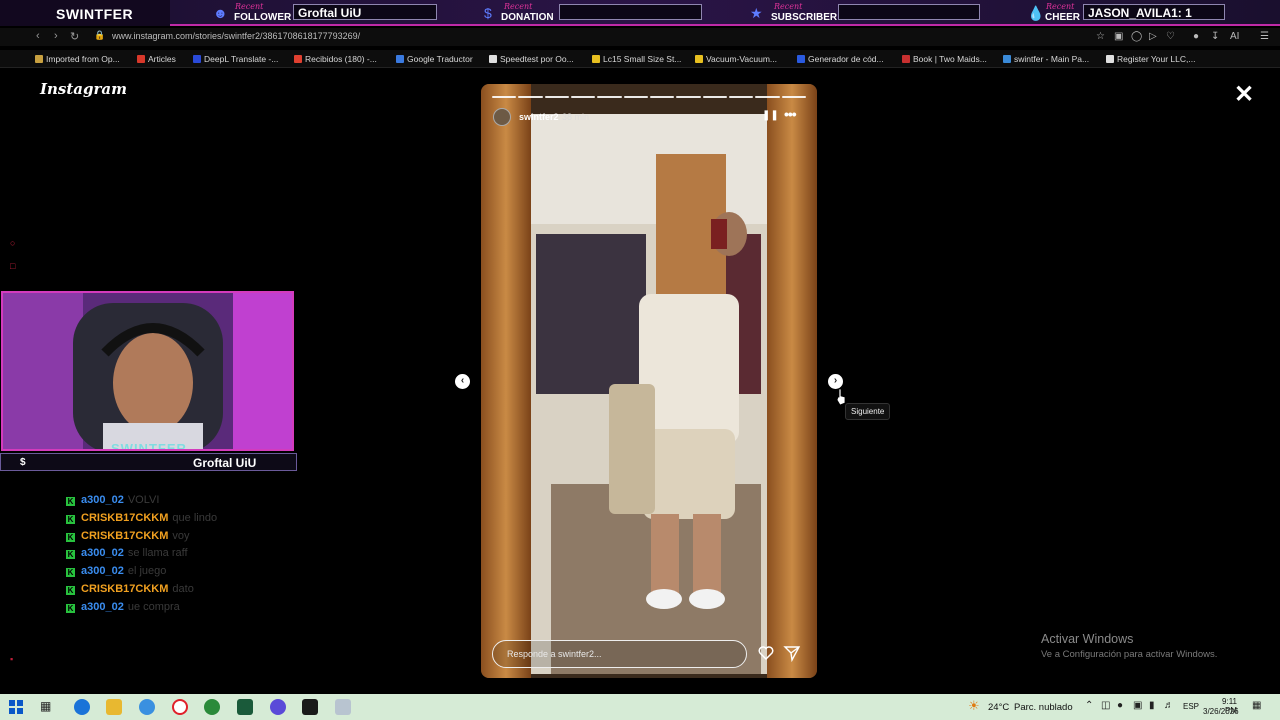 The image size is (1280, 720). Describe the element at coordinates (1221, 711) in the screenshot. I see `clock-date: 3/26/2026` at that location.